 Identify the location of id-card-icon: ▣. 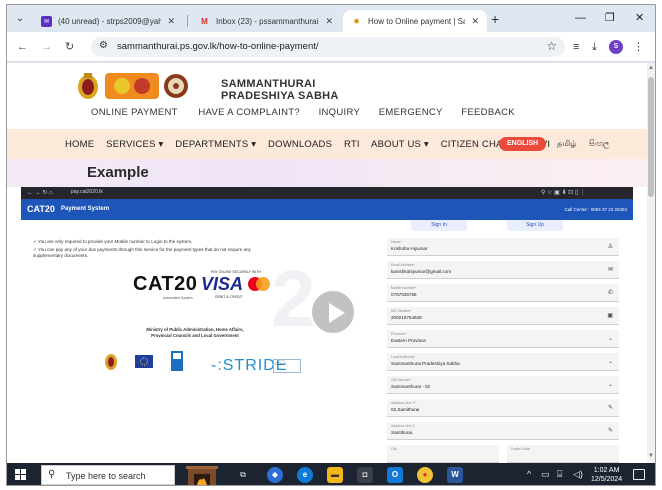
(610, 316).